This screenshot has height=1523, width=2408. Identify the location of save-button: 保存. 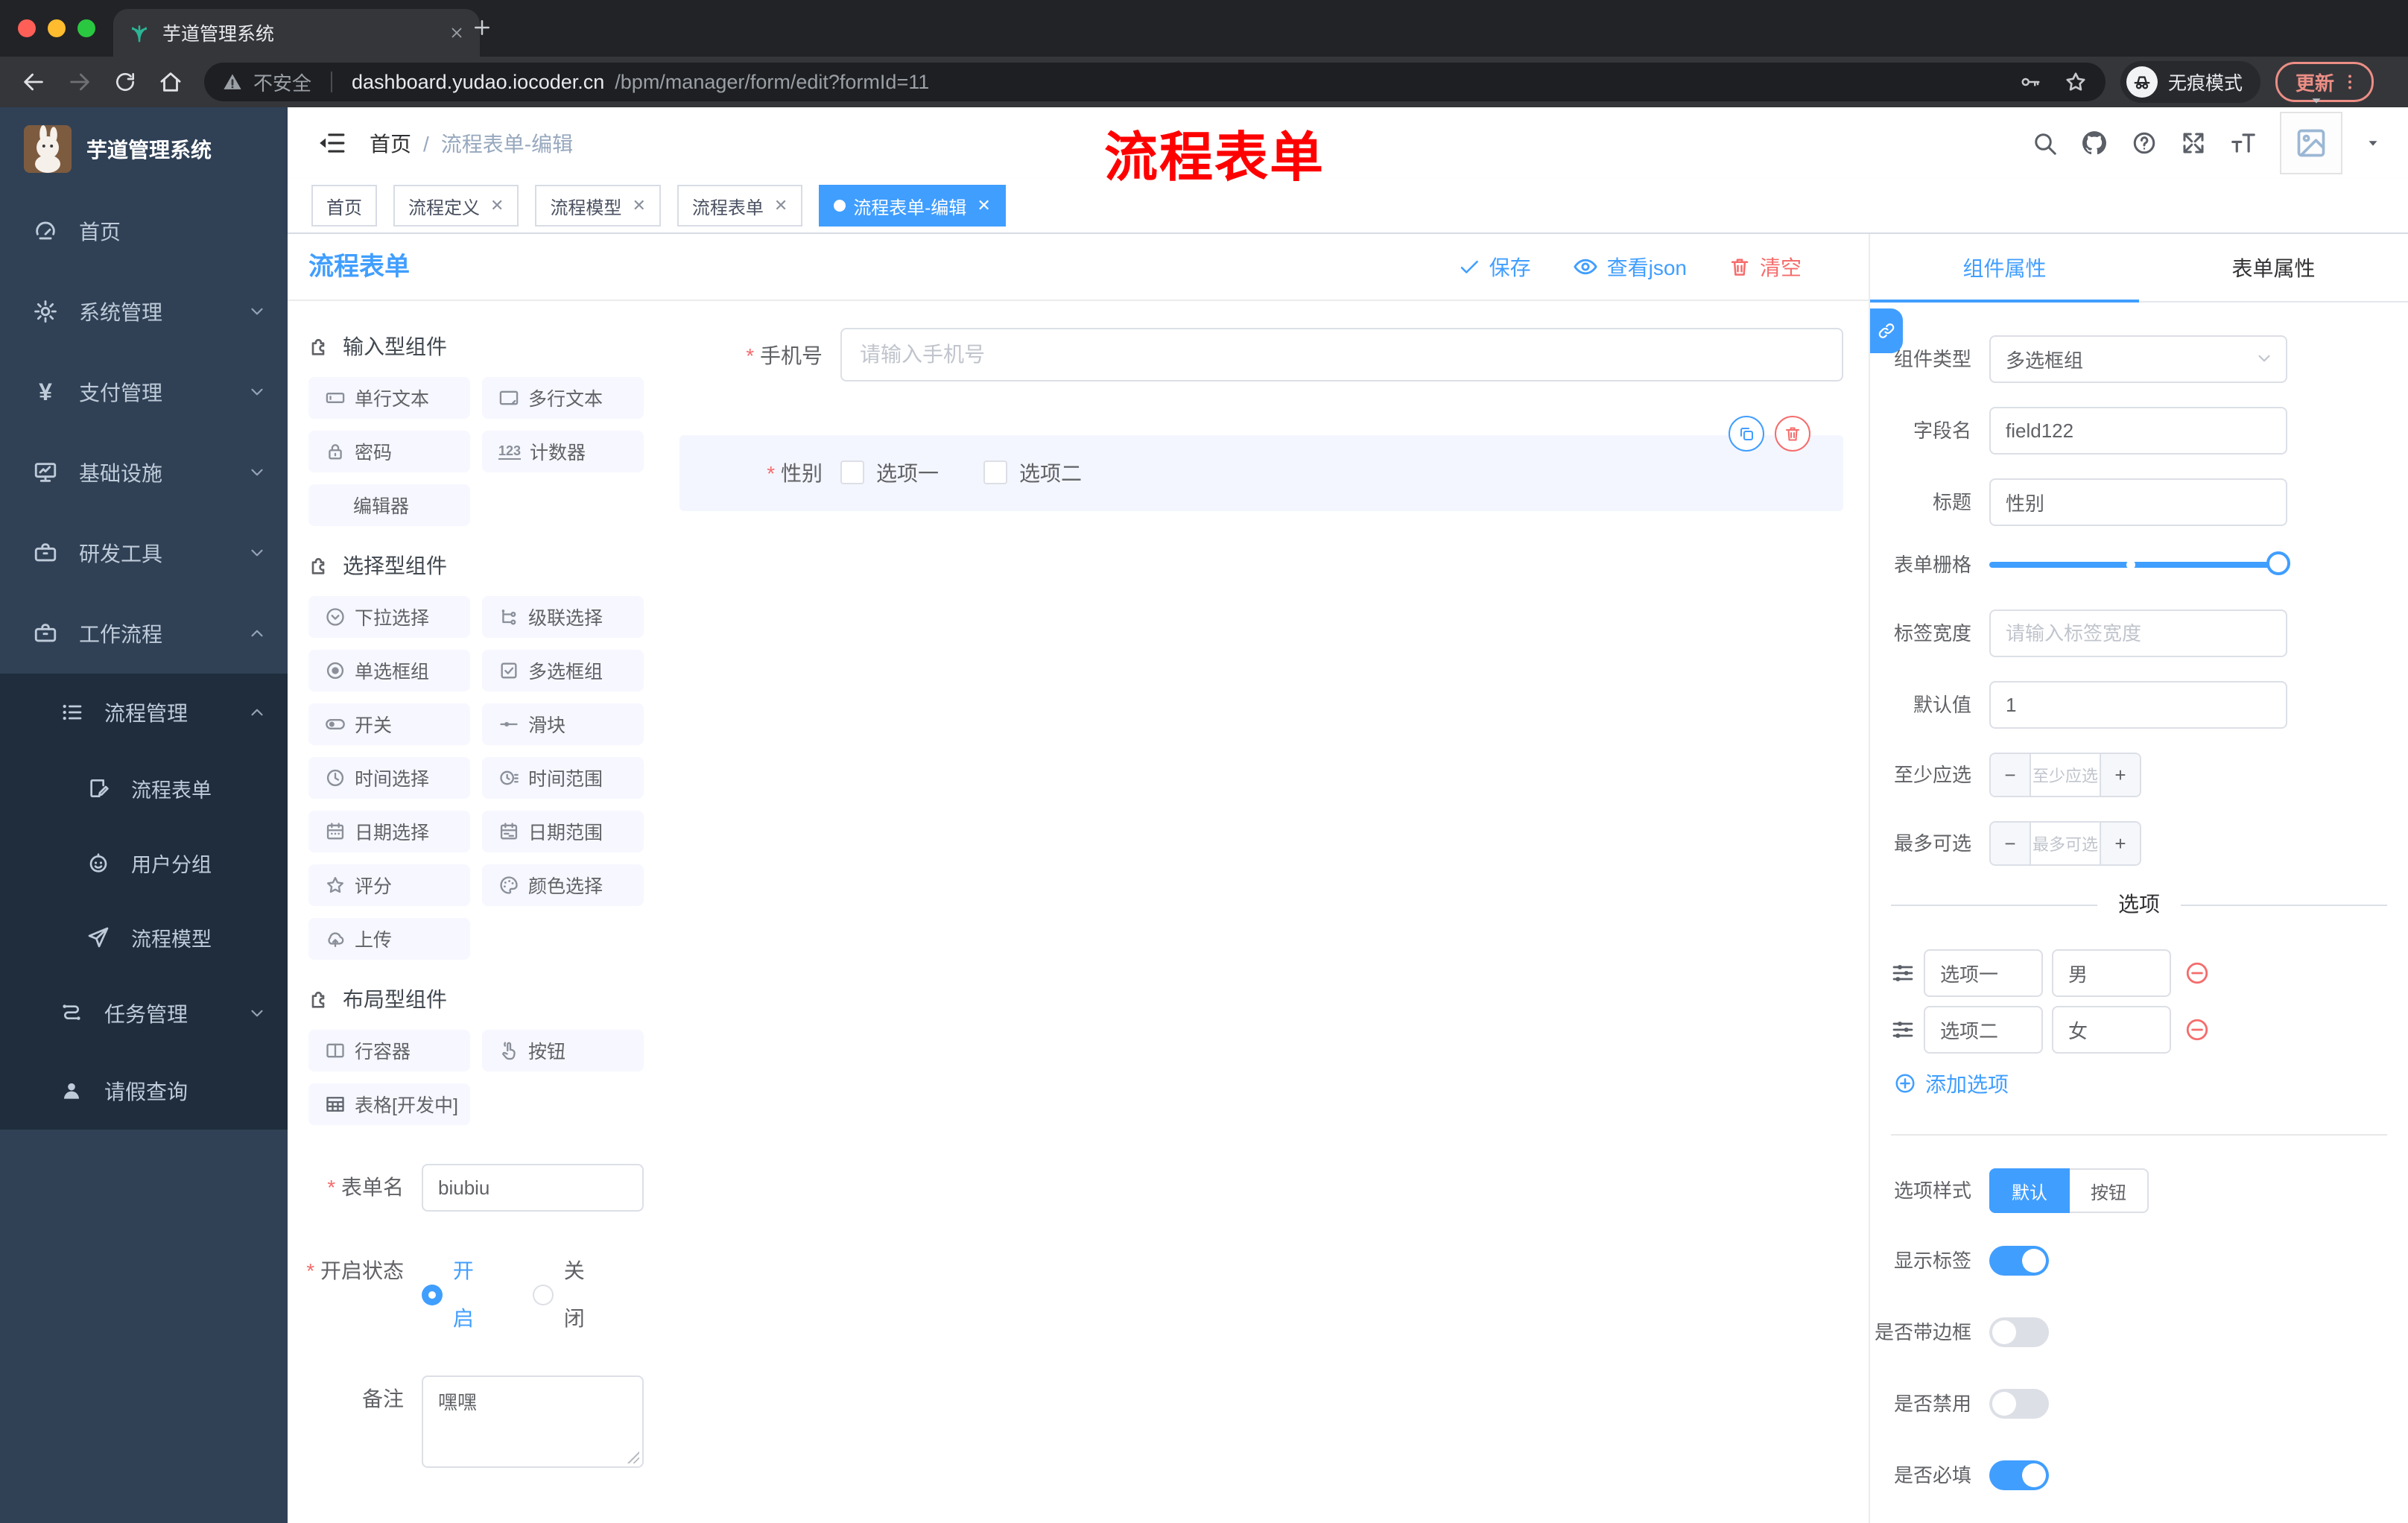
(1494, 267).